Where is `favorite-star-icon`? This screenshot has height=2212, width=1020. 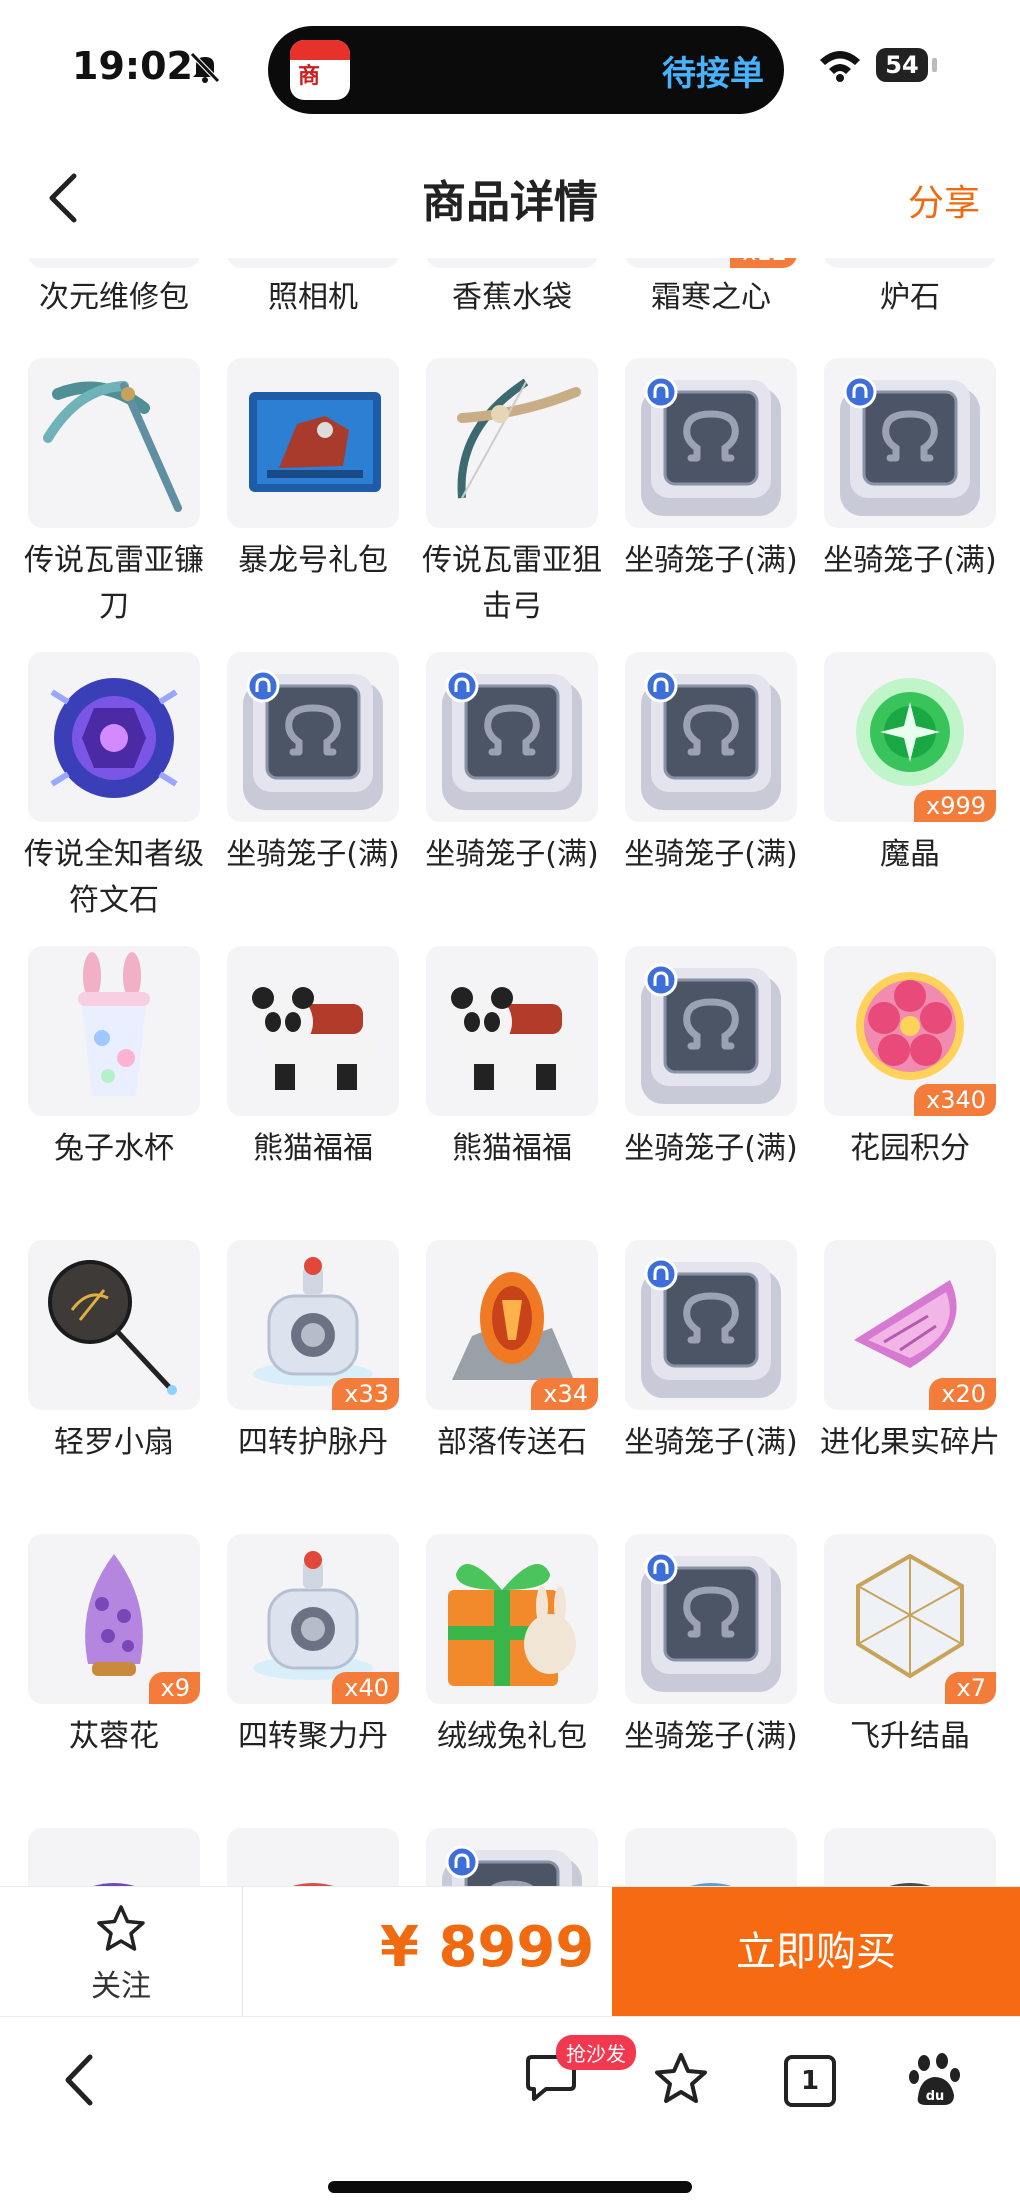 favorite-star-icon is located at coordinates (681, 2079).